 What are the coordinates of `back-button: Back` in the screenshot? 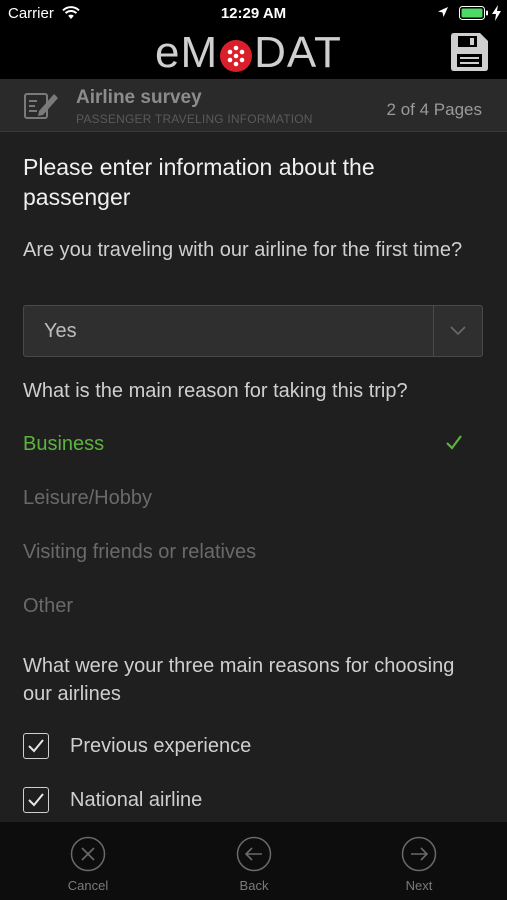 It's located at (254, 864).